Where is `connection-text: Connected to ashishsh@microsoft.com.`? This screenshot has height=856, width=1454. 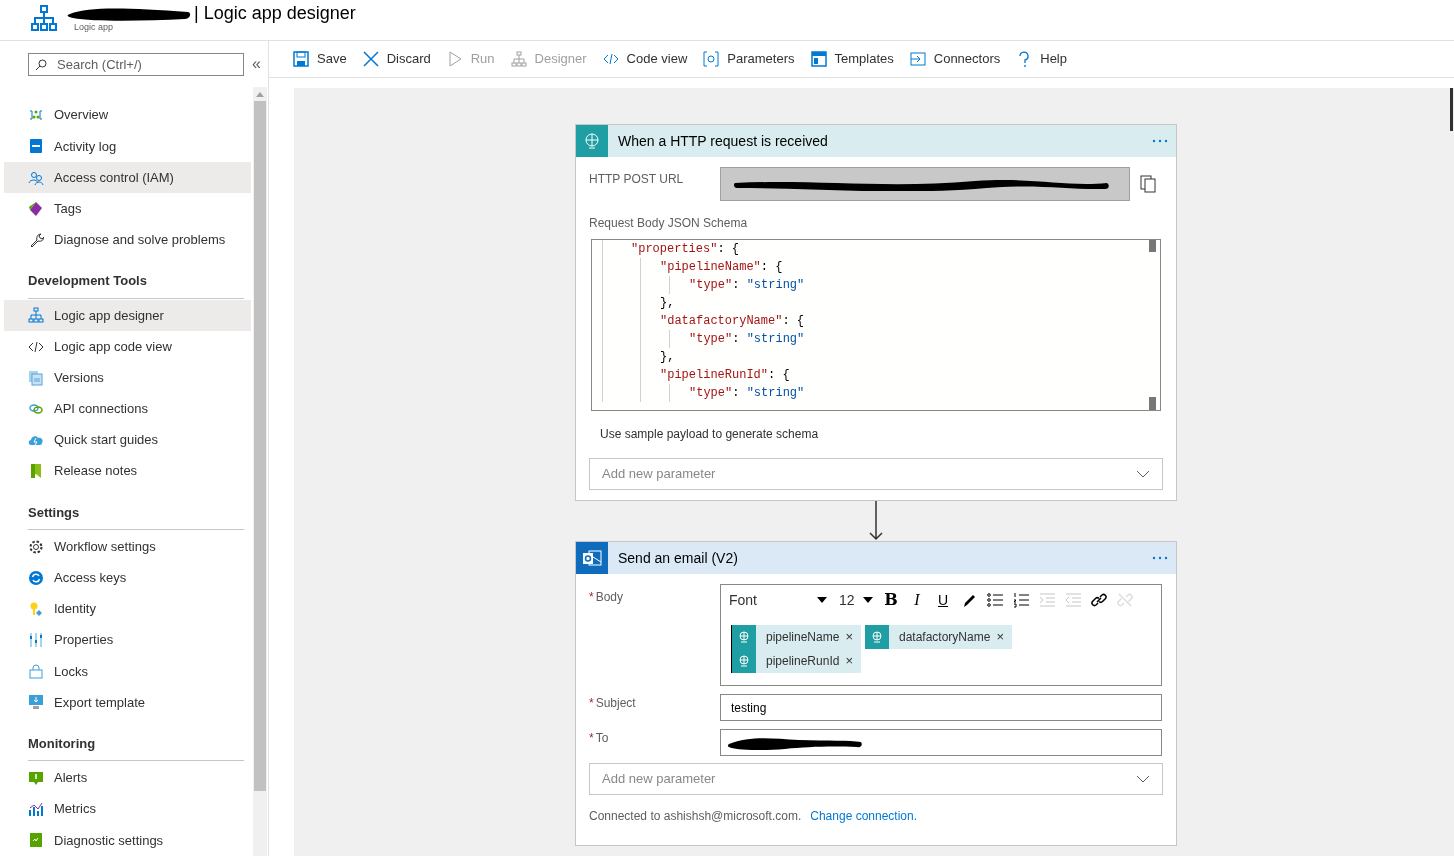 connection-text: Connected to ashishsh@microsoft.com. is located at coordinates (695, 816).